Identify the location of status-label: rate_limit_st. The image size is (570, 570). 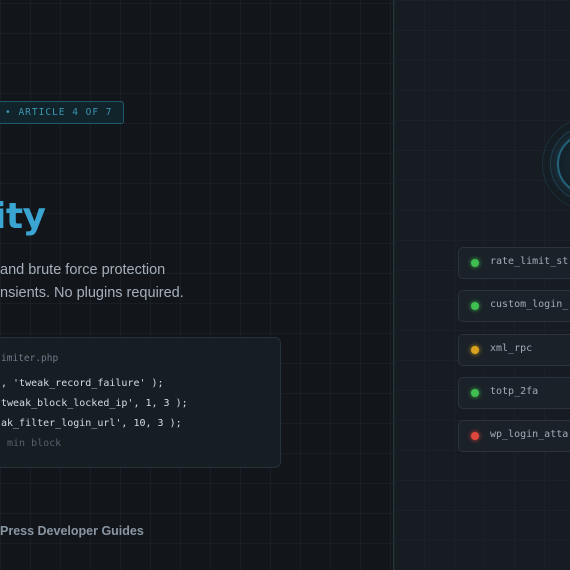
(529, 261).